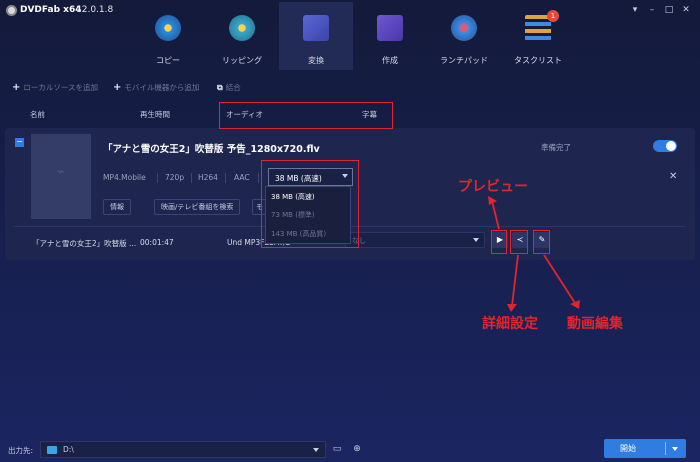 This screenshot has width=700, height=462. What do you see at coordinates (645, 448) in the screenshot?
I see `start-button: 開始` at bounding box center [645, 448].